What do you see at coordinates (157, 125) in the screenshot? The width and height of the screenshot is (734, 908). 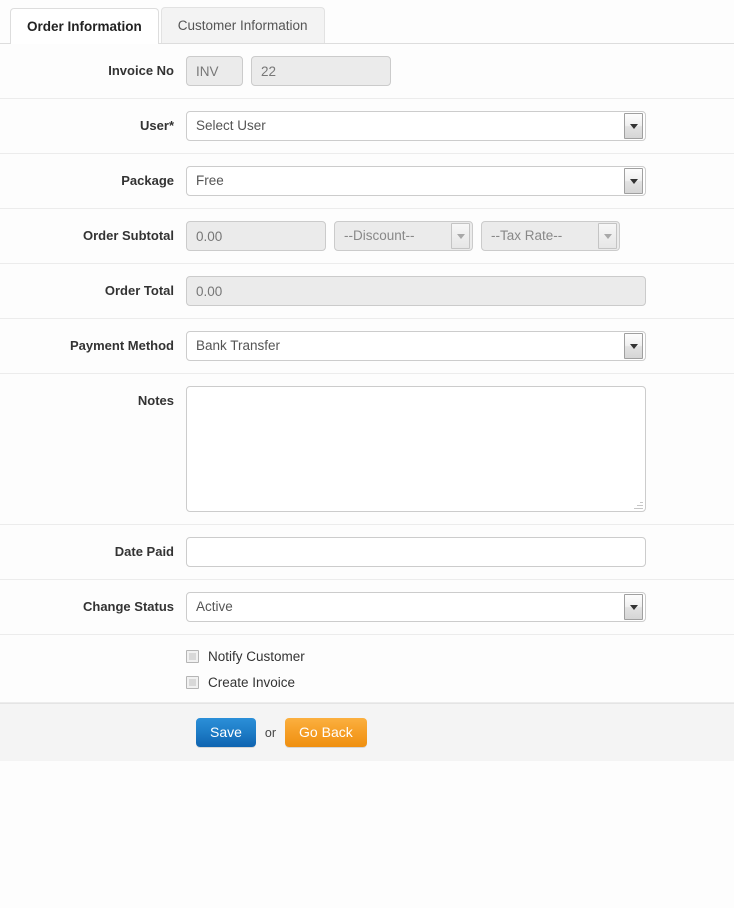 I see `label-user: User*` at bounding box center [157, 125].